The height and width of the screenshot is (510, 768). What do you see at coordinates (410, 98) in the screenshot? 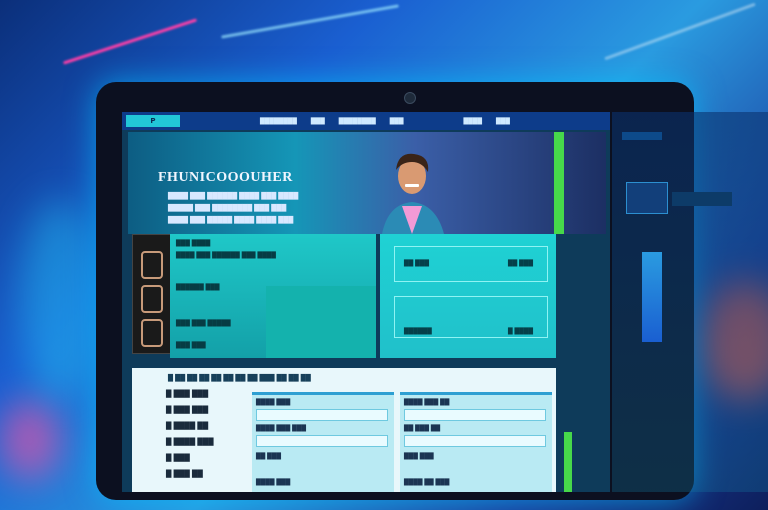
I see `camera-icon` at bounding box center [410, 98].